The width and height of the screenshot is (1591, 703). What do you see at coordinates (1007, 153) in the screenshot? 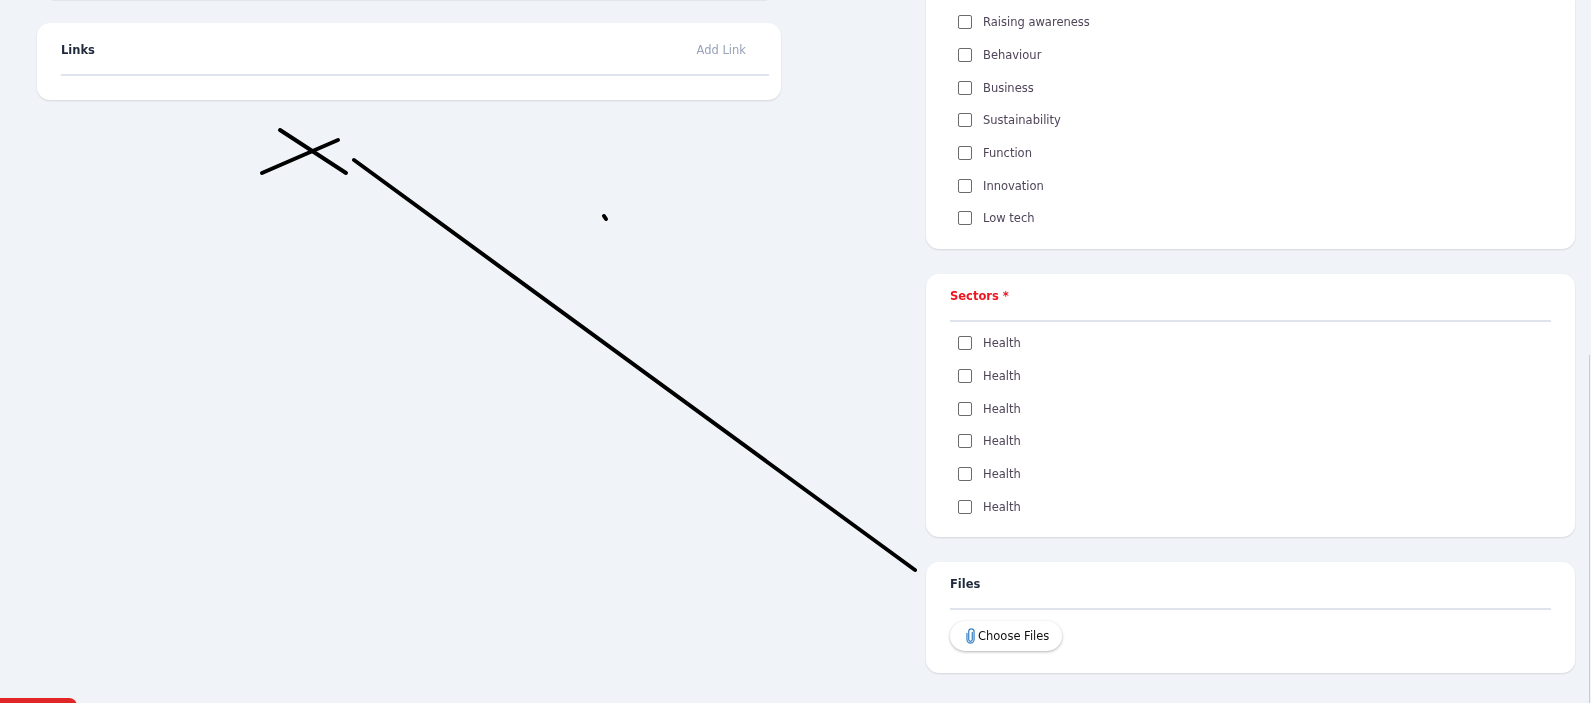
I see `checkbox-label: Function` at bounding box center [1007, 153].